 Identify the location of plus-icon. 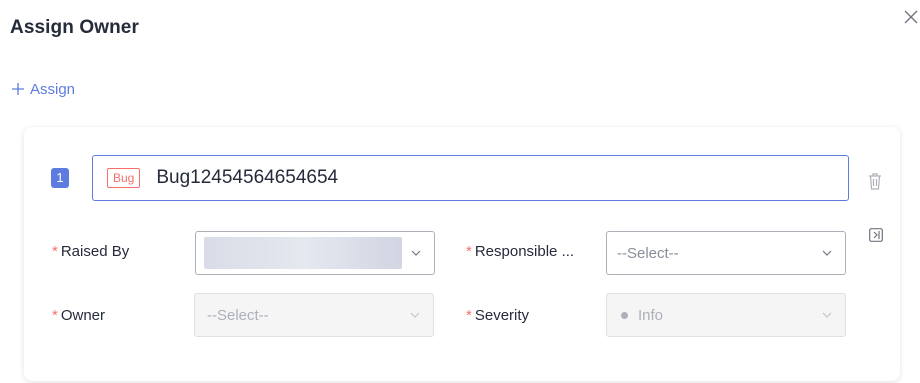
(18, 89).